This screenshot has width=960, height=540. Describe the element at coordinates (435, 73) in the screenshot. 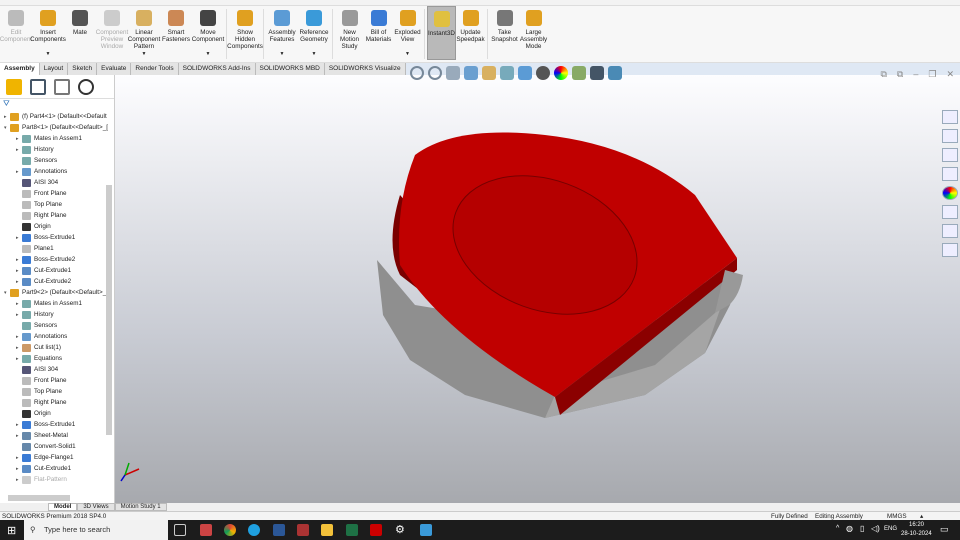

I see `zoom-to-area-icon` at that location.